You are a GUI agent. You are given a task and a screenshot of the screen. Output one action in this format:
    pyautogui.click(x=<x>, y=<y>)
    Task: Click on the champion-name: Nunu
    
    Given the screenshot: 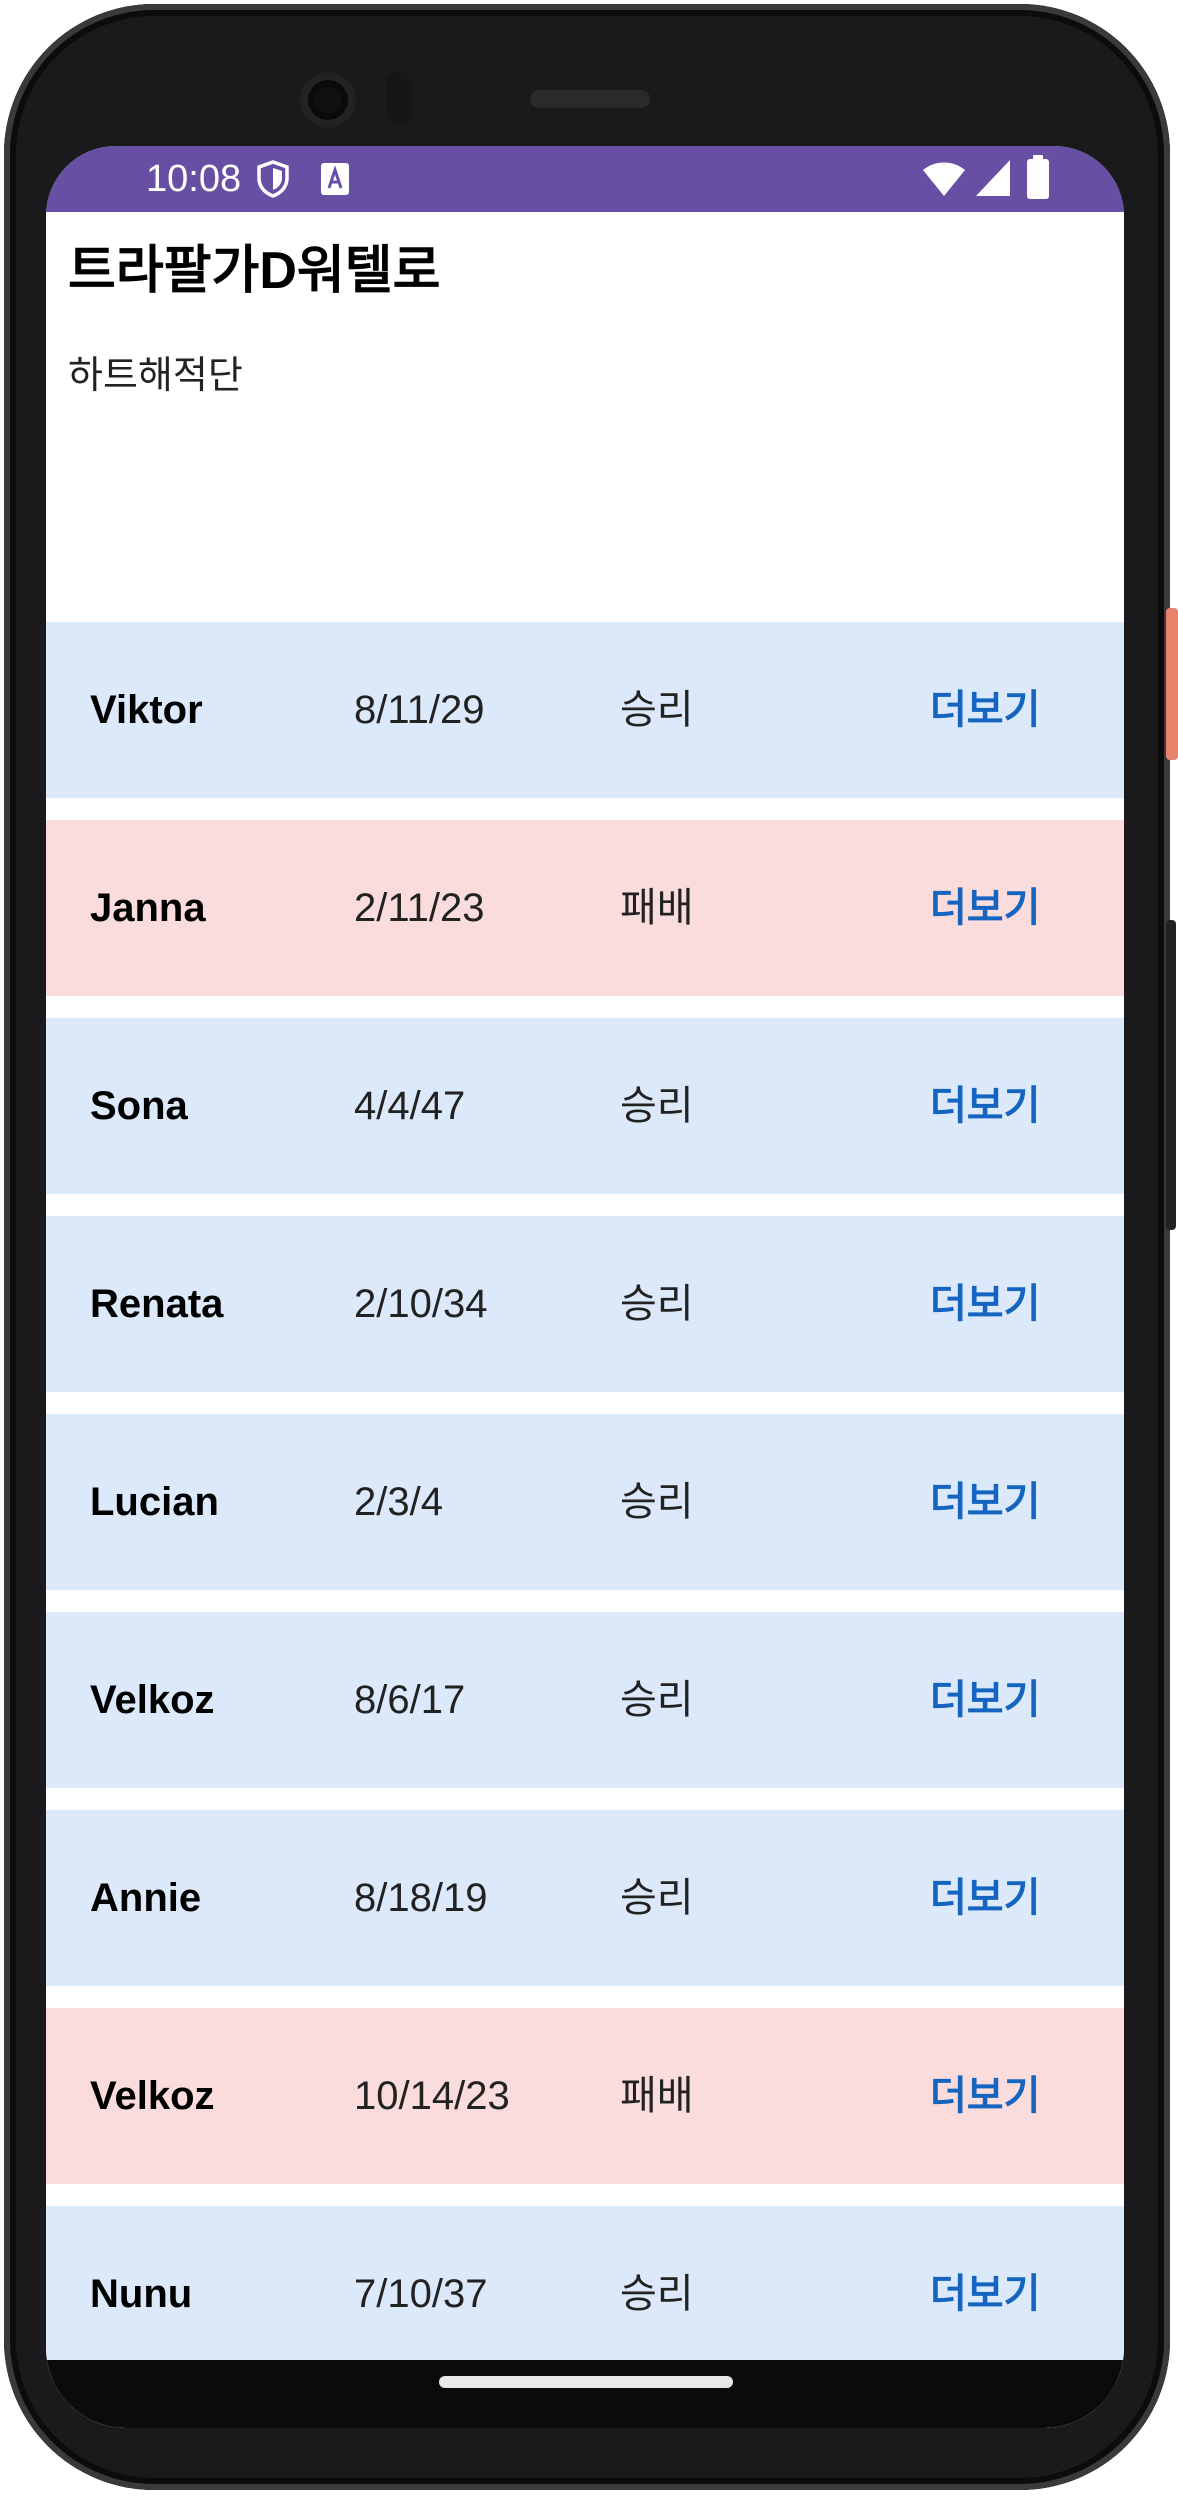 What is the action you would take?
    pyautogui.click(x=141, y=2294)
    